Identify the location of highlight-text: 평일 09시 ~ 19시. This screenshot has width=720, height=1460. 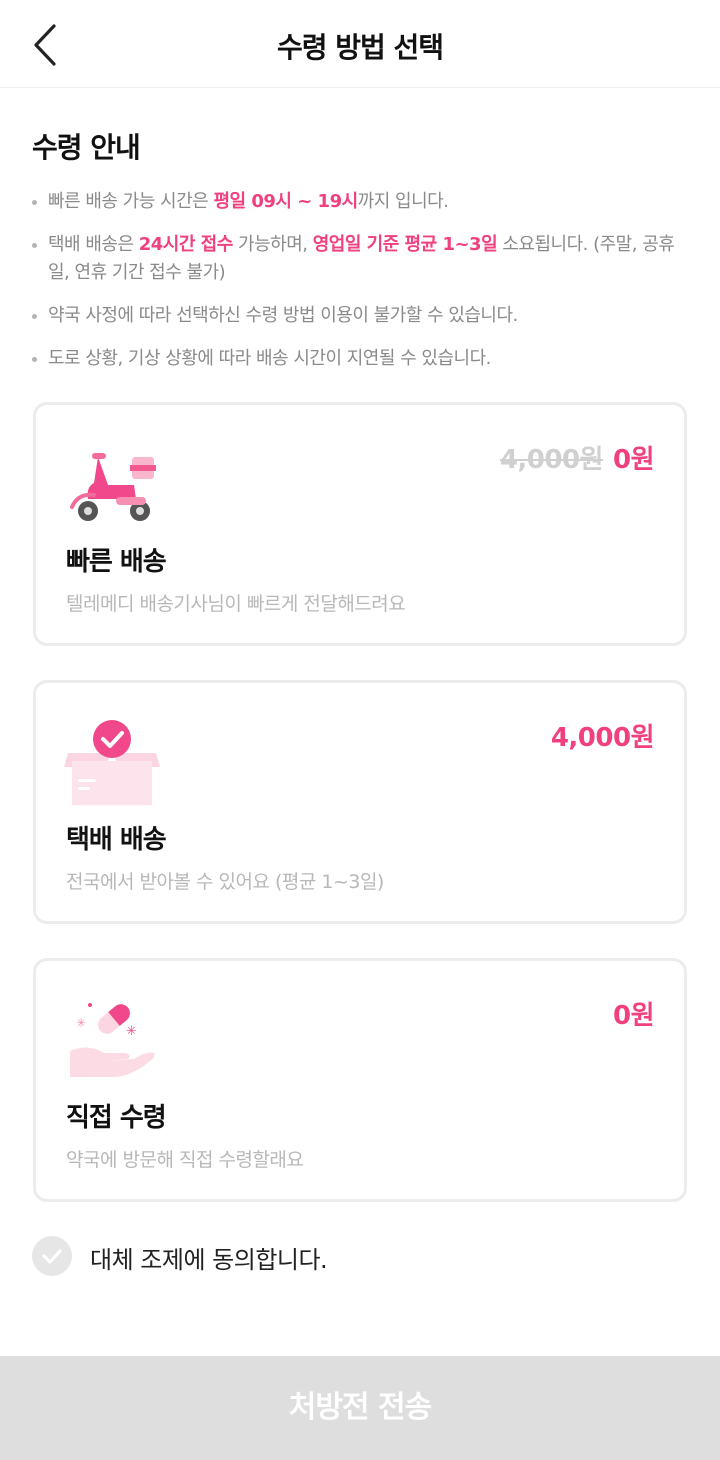
(285, 201).